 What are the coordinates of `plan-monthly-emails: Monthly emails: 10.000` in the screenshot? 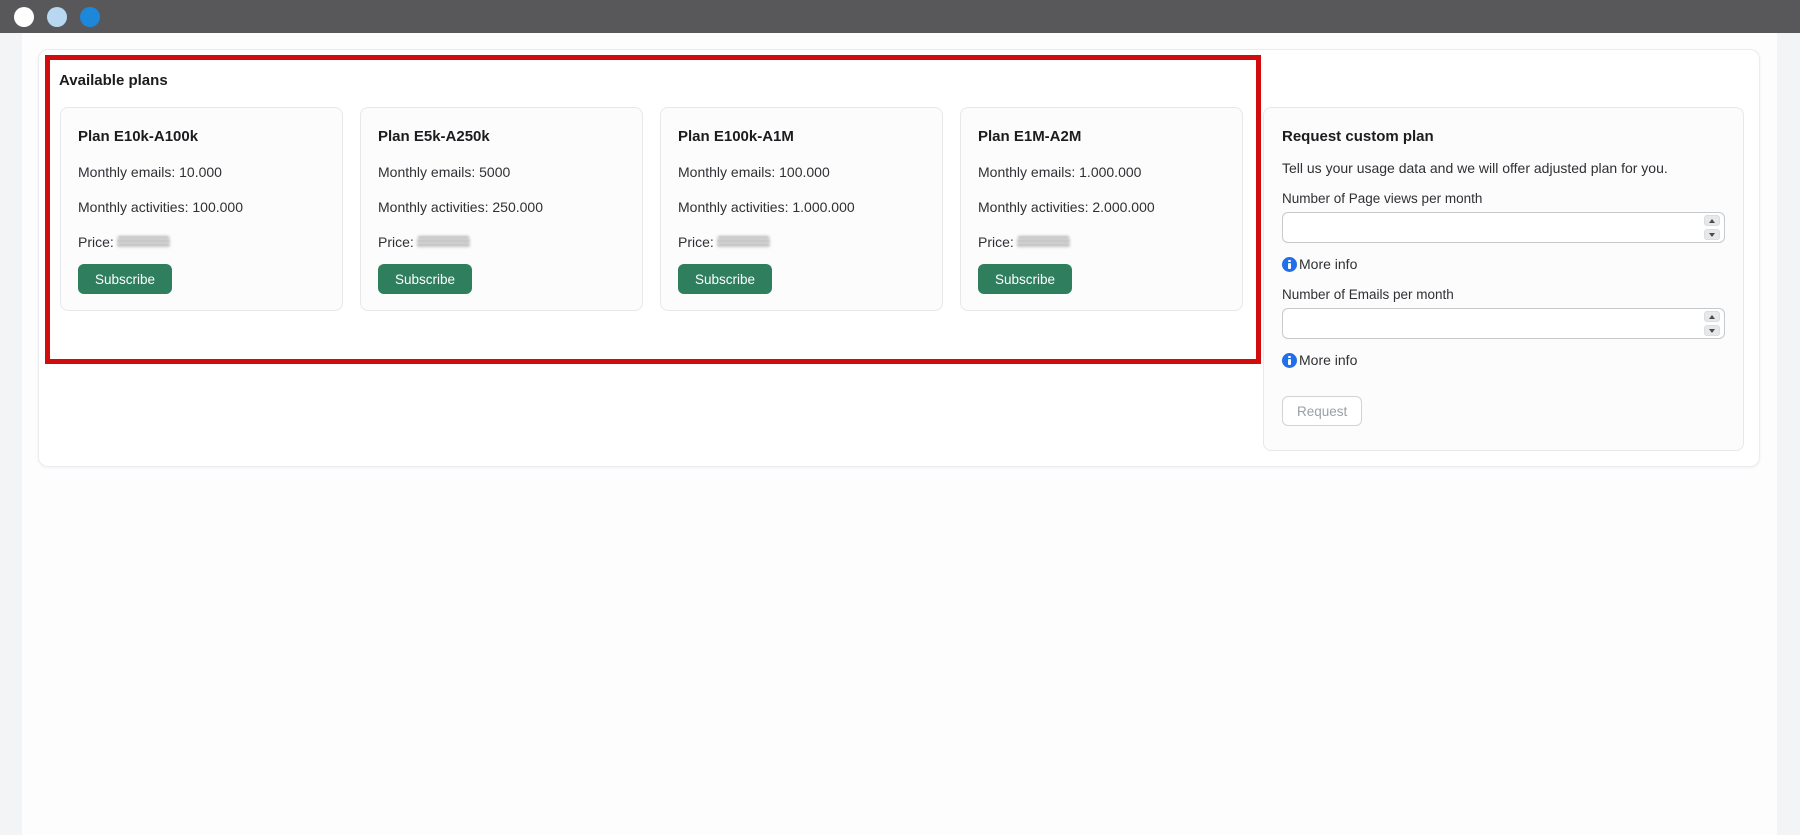 It's located at (150, 172).